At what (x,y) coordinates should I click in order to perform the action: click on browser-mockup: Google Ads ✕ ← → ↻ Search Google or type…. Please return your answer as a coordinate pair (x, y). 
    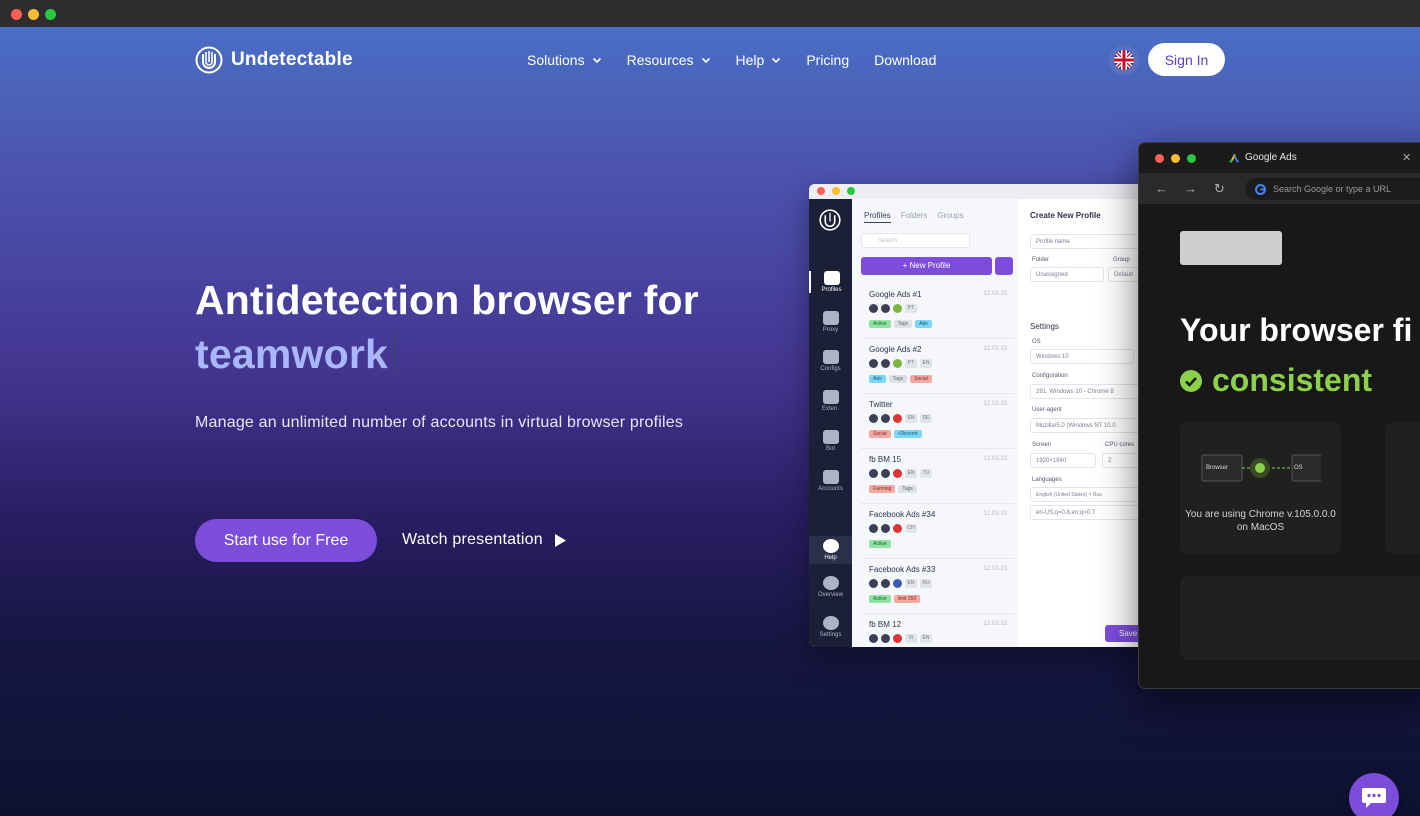
    Looking at the image, I should click on (1279, 415).